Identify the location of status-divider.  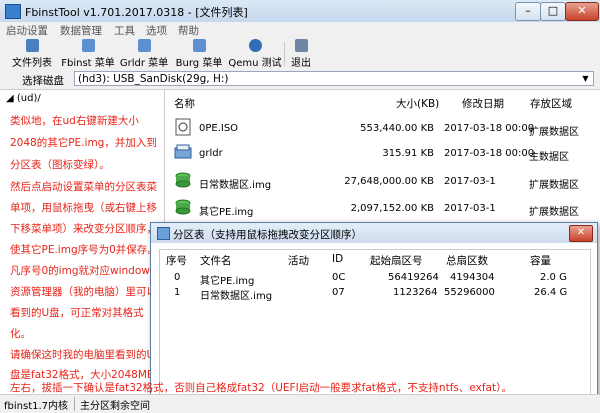
(74, 404).